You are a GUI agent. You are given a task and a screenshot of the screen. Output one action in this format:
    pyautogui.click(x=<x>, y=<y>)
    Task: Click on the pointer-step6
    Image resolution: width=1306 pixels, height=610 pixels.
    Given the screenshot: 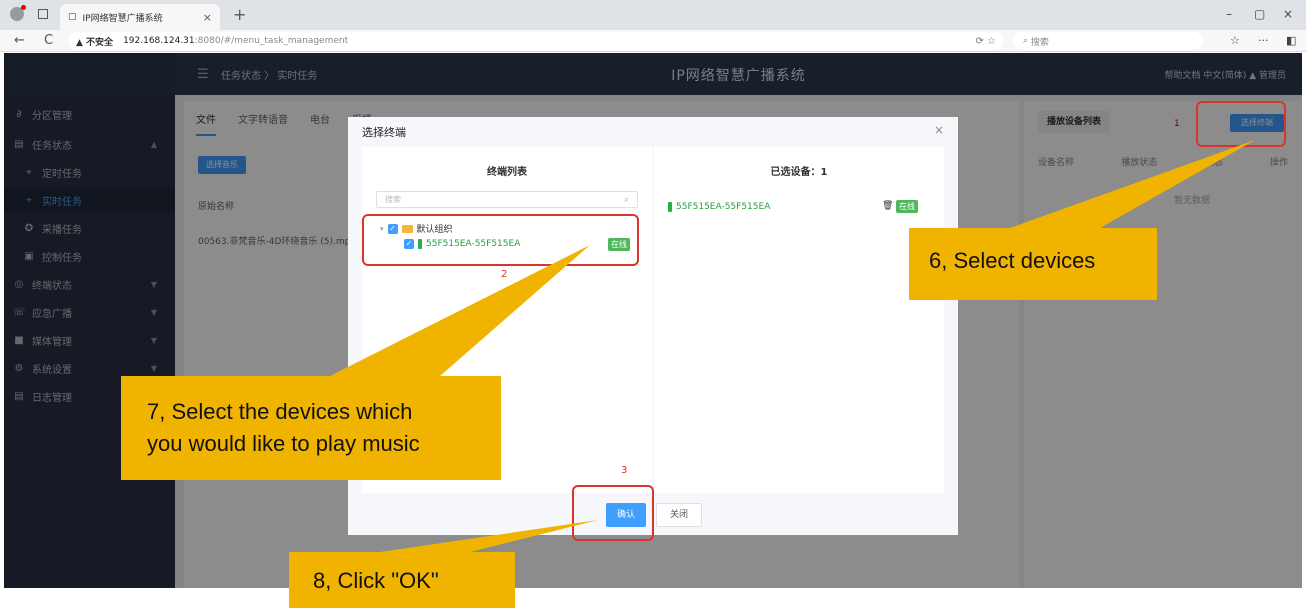 What is the action you would take?
    pyautogui.click(x=1132, y=184)
    